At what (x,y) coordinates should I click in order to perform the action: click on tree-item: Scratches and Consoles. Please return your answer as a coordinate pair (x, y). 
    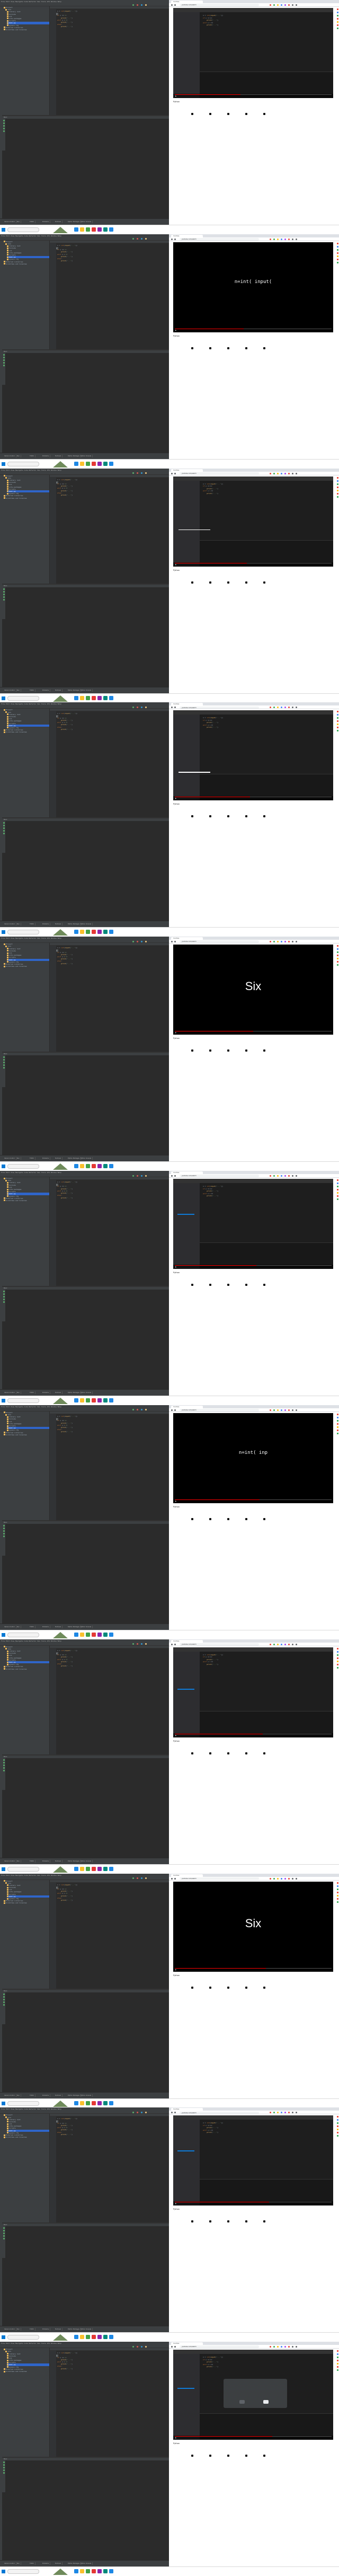
    Looking at the image, I should click on (26, 1669).